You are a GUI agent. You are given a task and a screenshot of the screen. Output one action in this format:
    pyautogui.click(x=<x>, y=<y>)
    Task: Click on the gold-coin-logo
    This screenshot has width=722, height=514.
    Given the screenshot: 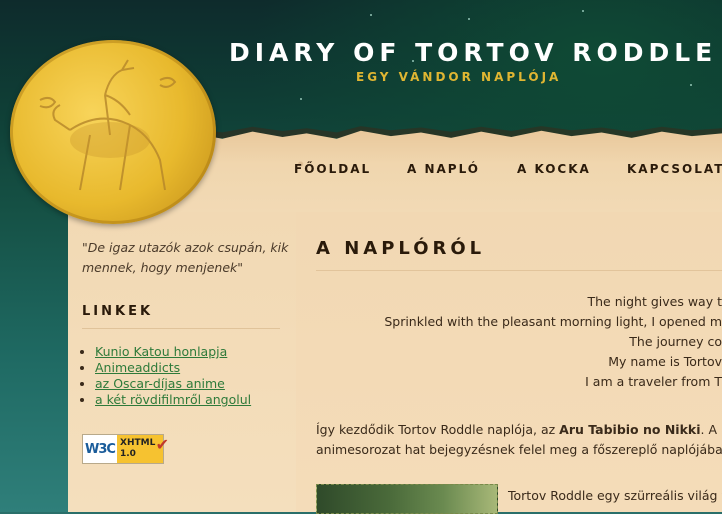 What is the action you would take?
    pyautogui.click(x=113, y=132)
    